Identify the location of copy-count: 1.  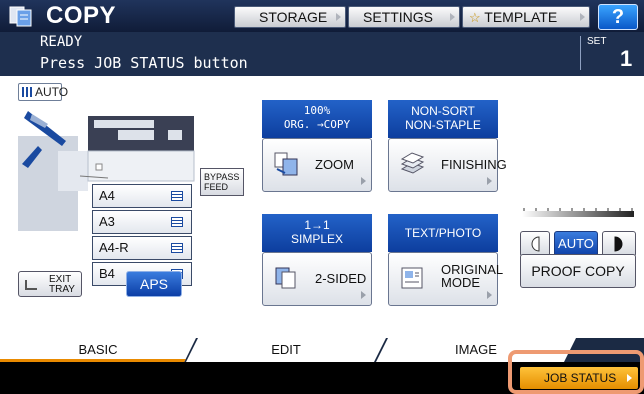
(626, 58).